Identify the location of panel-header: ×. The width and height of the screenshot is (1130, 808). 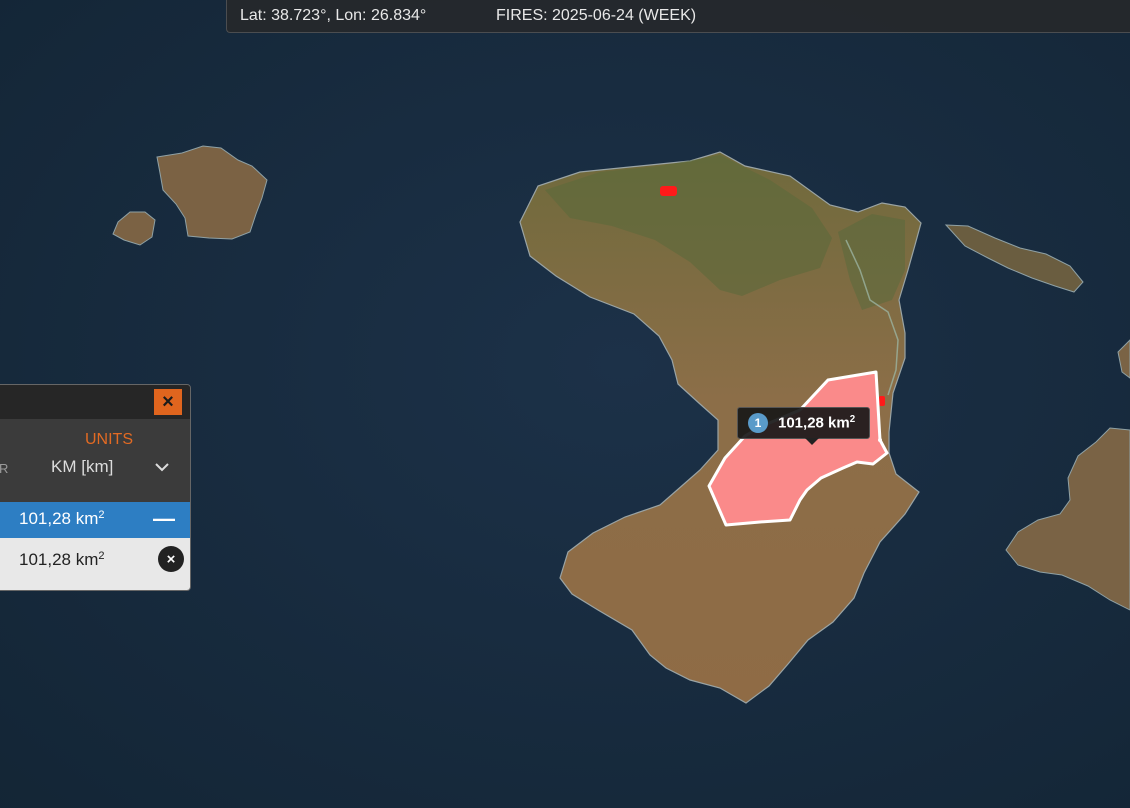
(95, 402).